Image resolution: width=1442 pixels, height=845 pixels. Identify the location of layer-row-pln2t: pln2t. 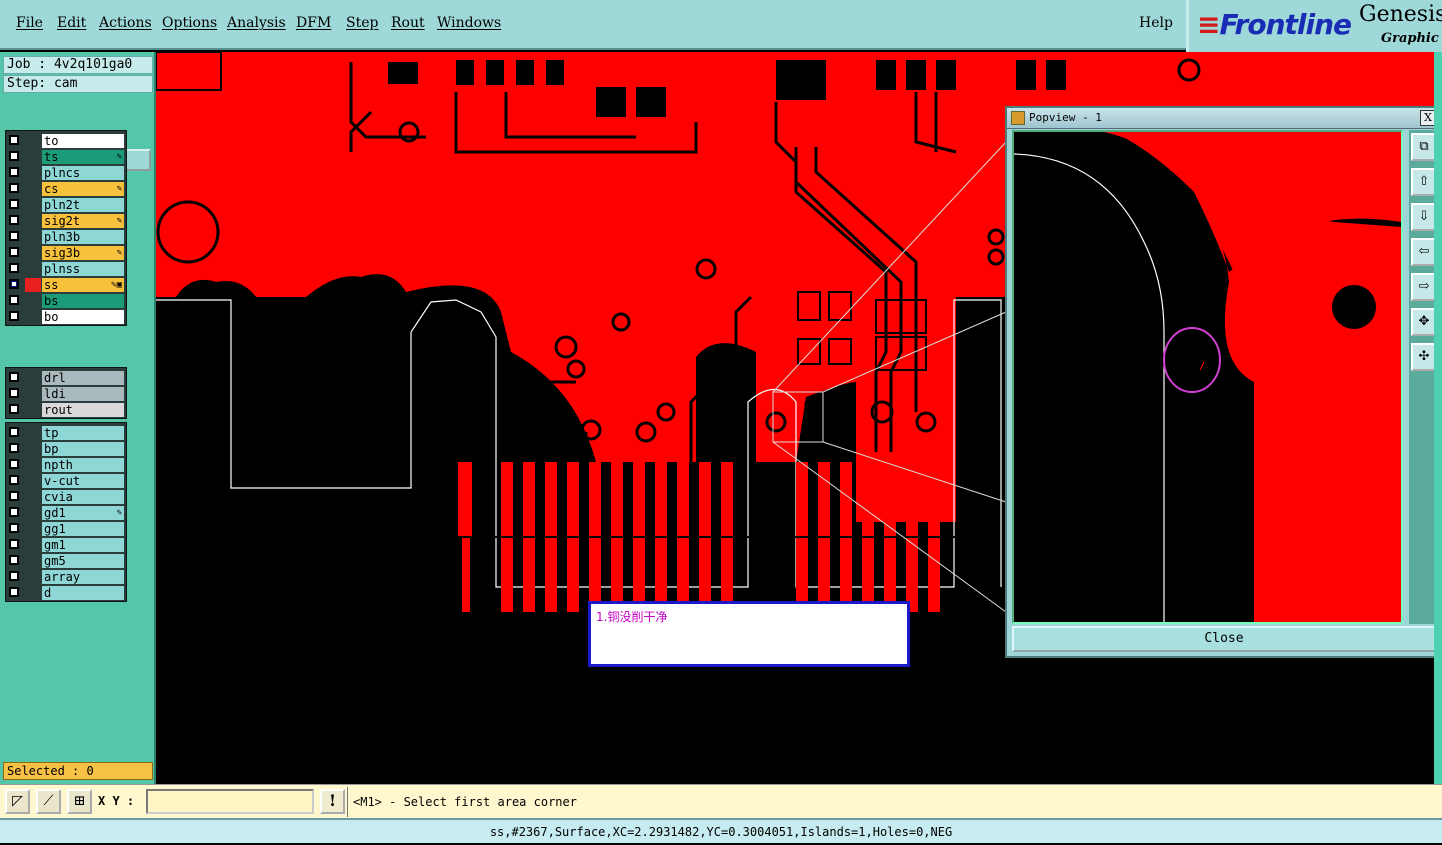
(66, 205).